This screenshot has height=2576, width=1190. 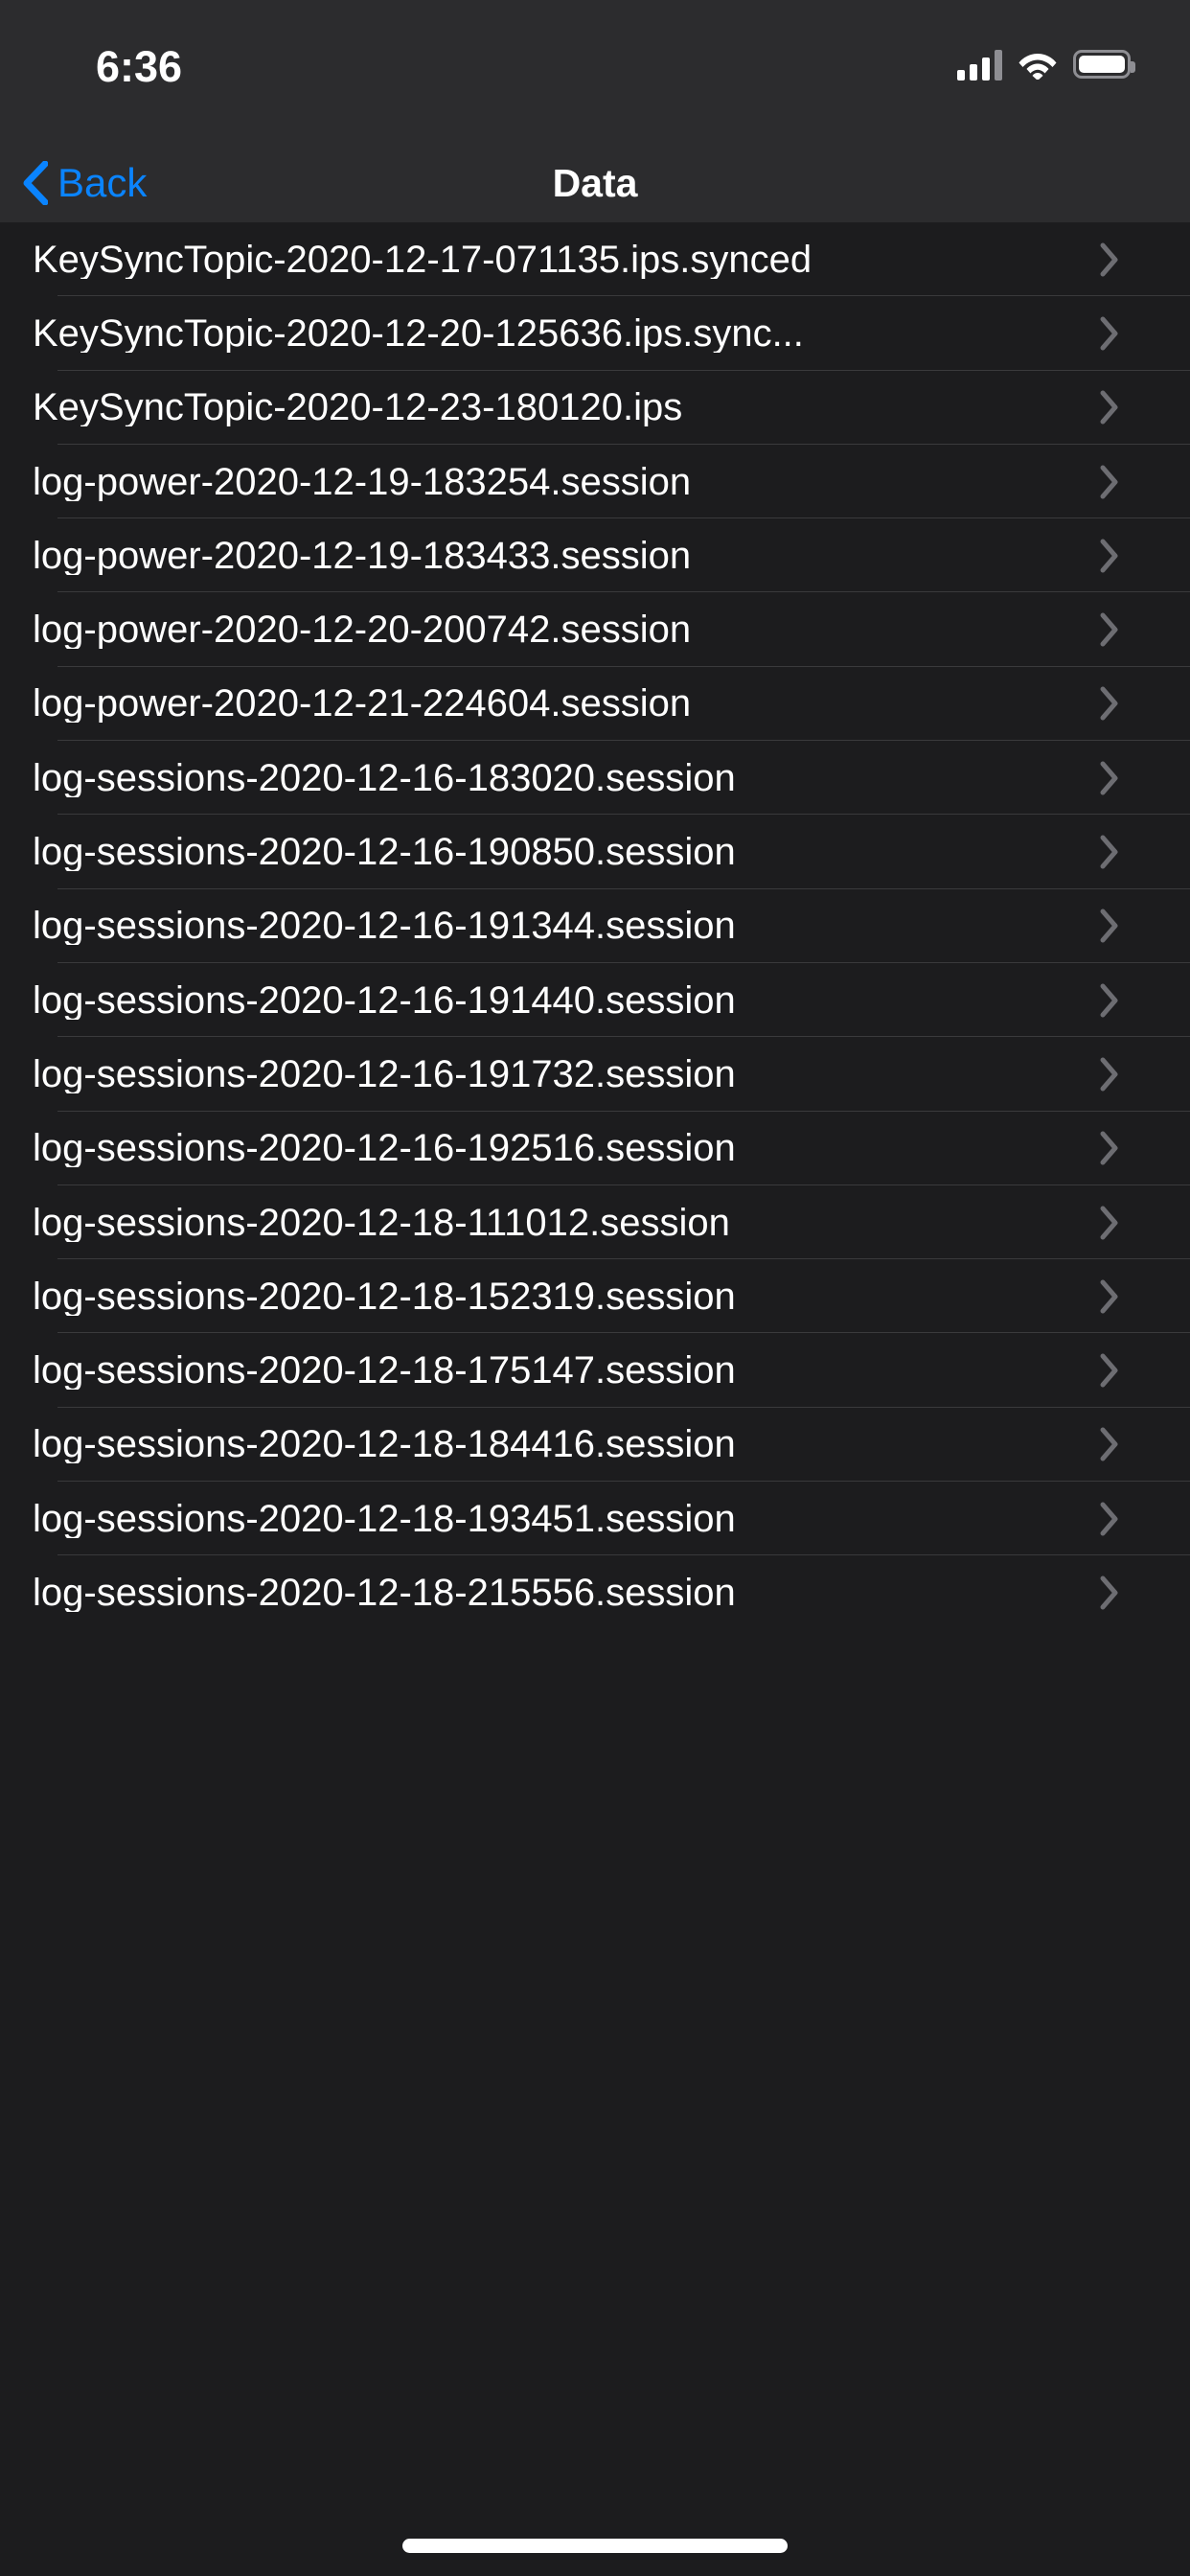 What do you see at coordinates (140, 66) in the screenshot?
I see `status-bar-time: 6:36` at bounding box center [140, 66].